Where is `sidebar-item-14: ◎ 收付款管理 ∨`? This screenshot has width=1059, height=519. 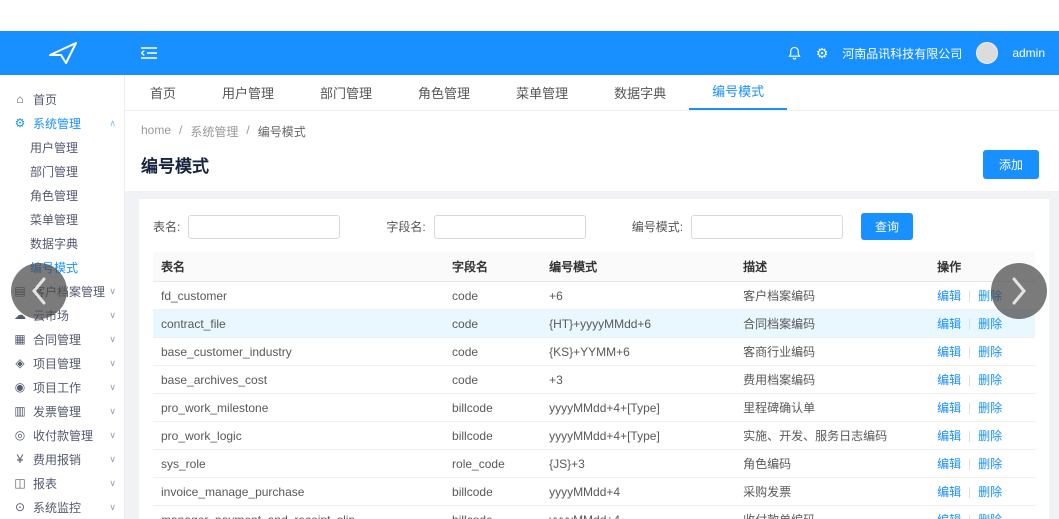 sidebar-item-14: ◎ 收付款管理 ∨ is located at coordinates (62, 435).